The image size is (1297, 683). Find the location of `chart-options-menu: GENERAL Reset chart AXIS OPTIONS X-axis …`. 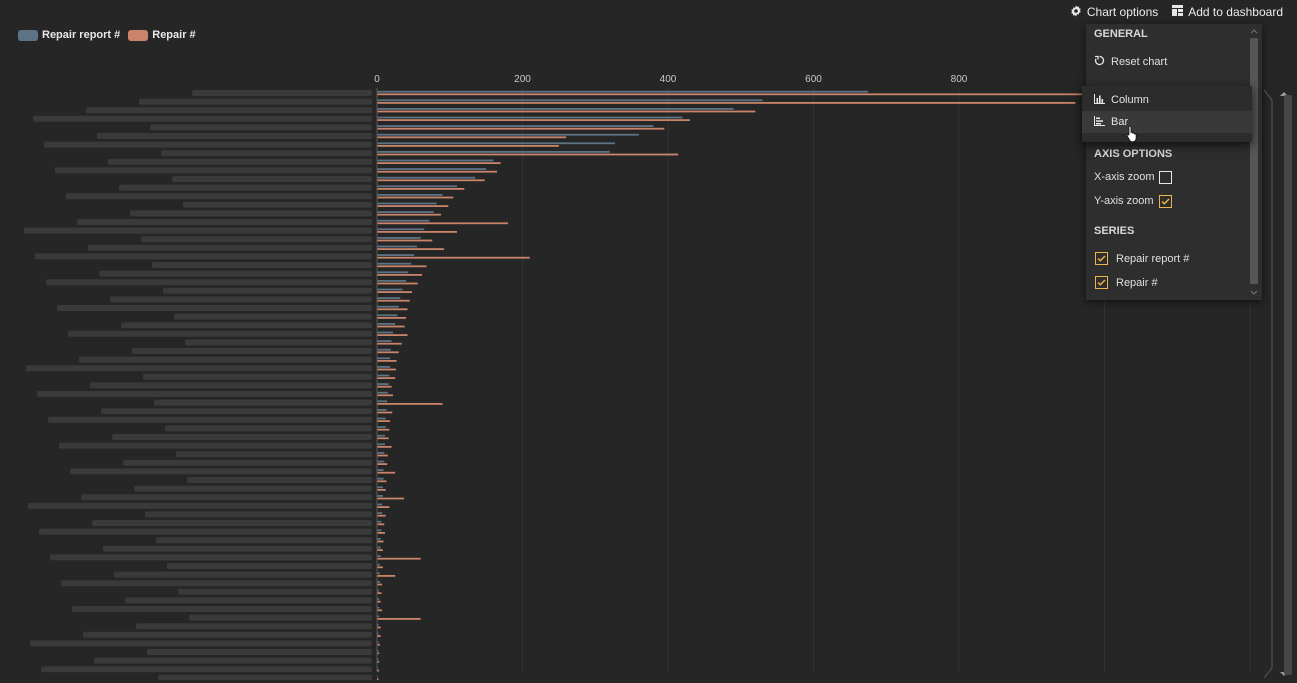

chart-options-menu: GENERAL Reset chart AXIS OPTIONS X-axis … is located at coordinates (1174, 162).